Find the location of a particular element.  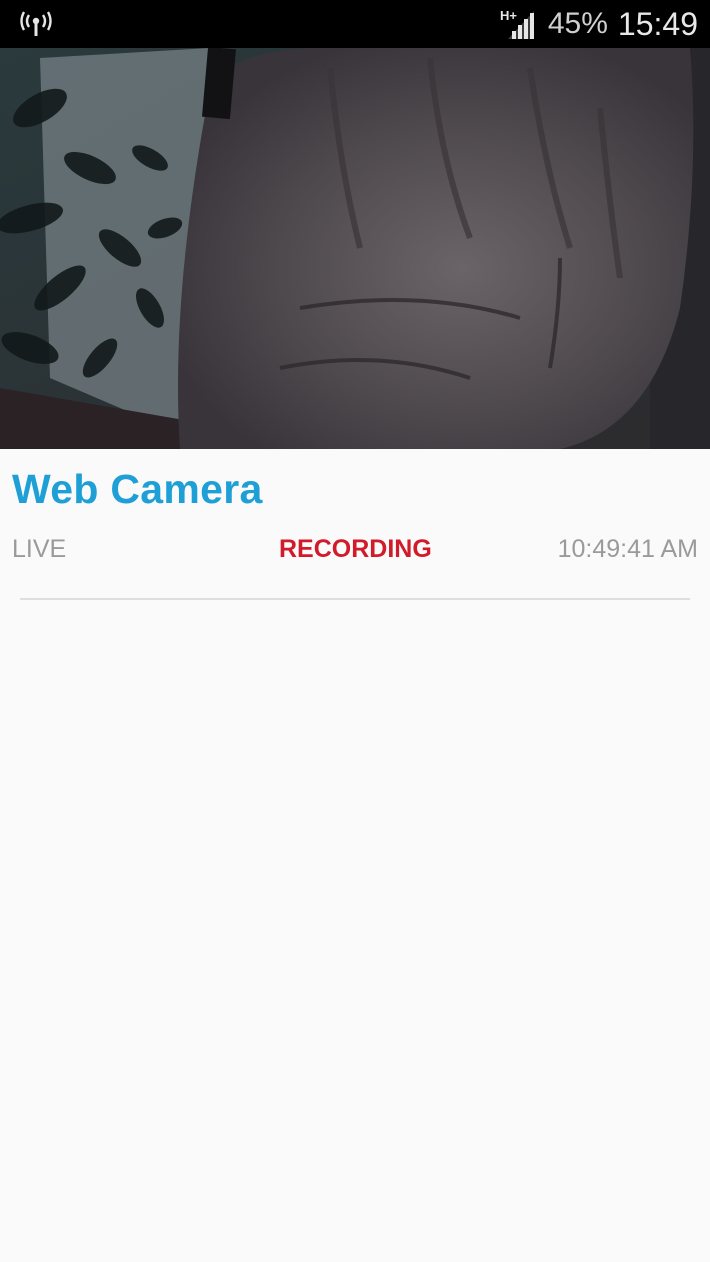

camera-title: Web Camera is located at coordinates (137, 489).